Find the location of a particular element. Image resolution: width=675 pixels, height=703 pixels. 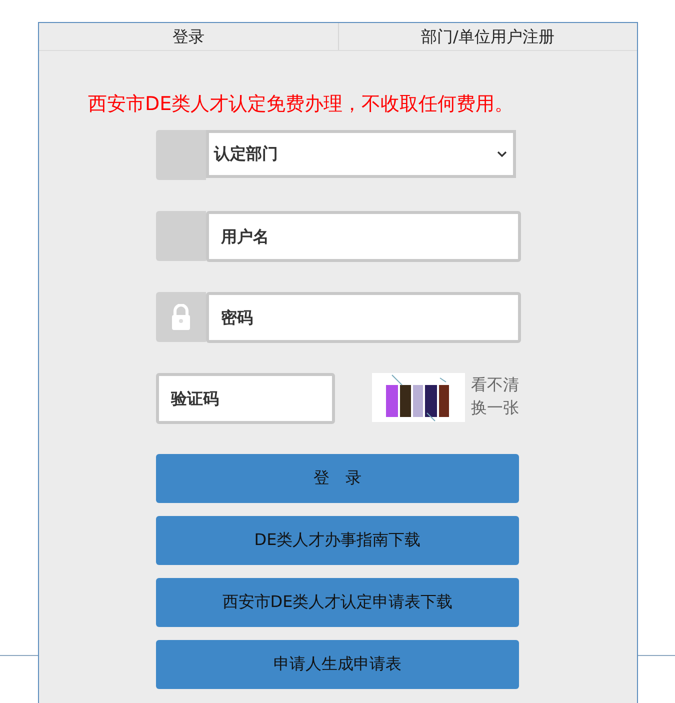

action-button: 申请人生成申请表 is located at coordinates (337, 664).